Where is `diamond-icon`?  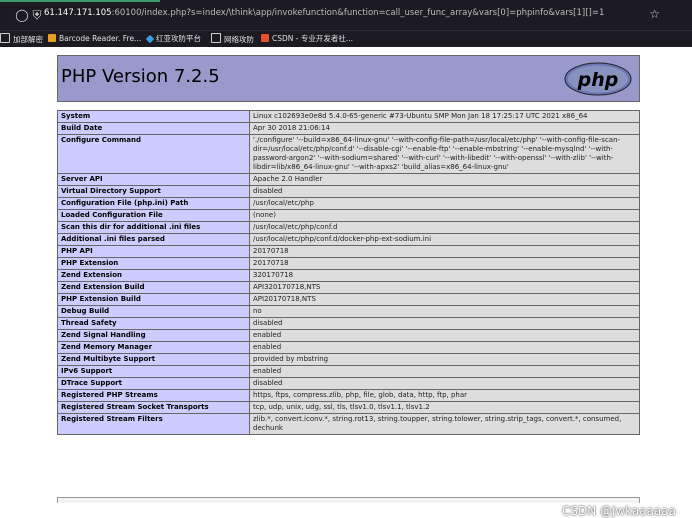 diamond-icon is located at coordinates (150, 39).